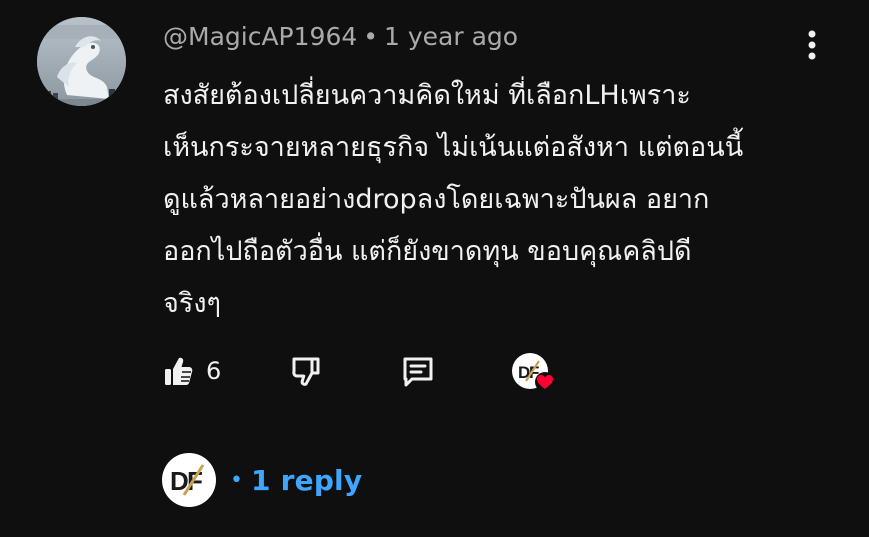 This screenshot has width=869, height=537. I want to click on thumbs-up-icon, so click(179, 371).